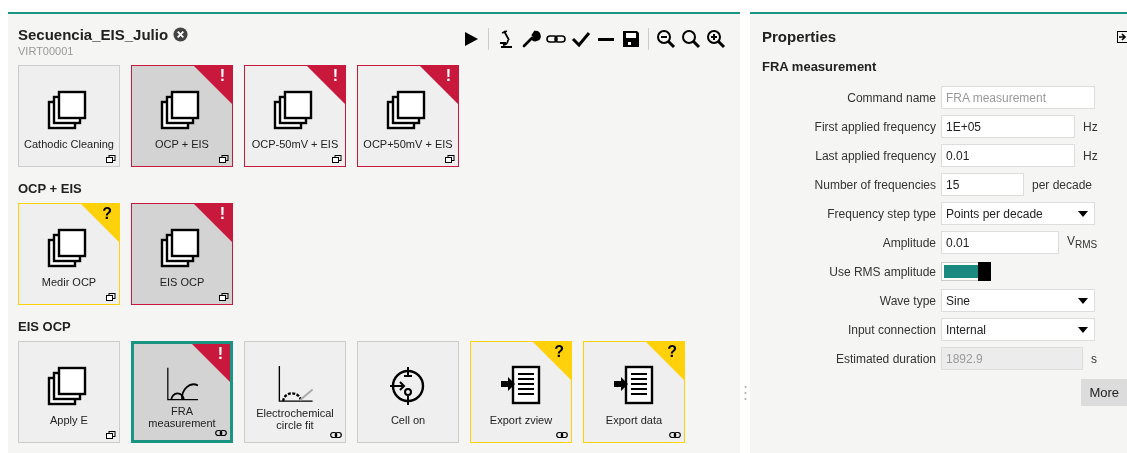 The image size is (1127, 453). What do you see at coordinates (1018, 213) in the screenshot?
I see `dropdown: Points per decade` at bounding box center [1018, 213].